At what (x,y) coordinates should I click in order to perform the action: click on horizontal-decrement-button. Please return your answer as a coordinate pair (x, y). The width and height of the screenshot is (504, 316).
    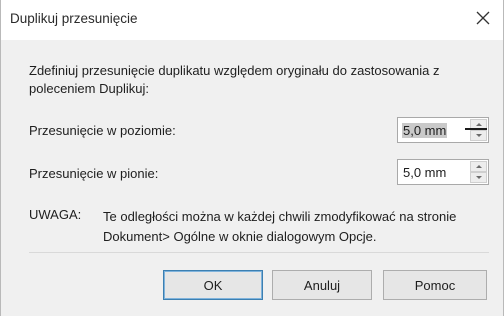
    Looking at the image, I should click on (478, 135).